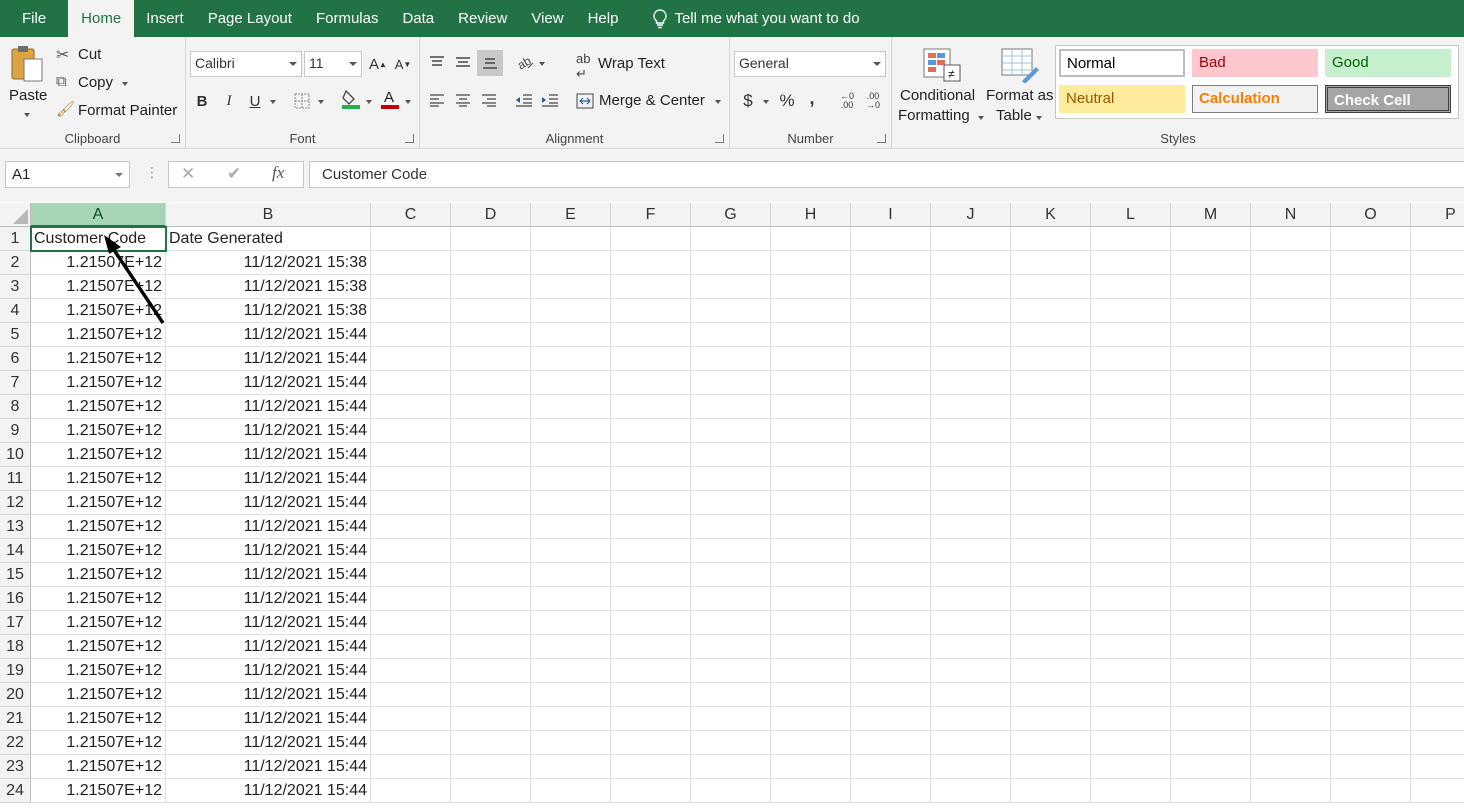  I want to click on style-check-cell: Check Cell, so click(1388, 99).